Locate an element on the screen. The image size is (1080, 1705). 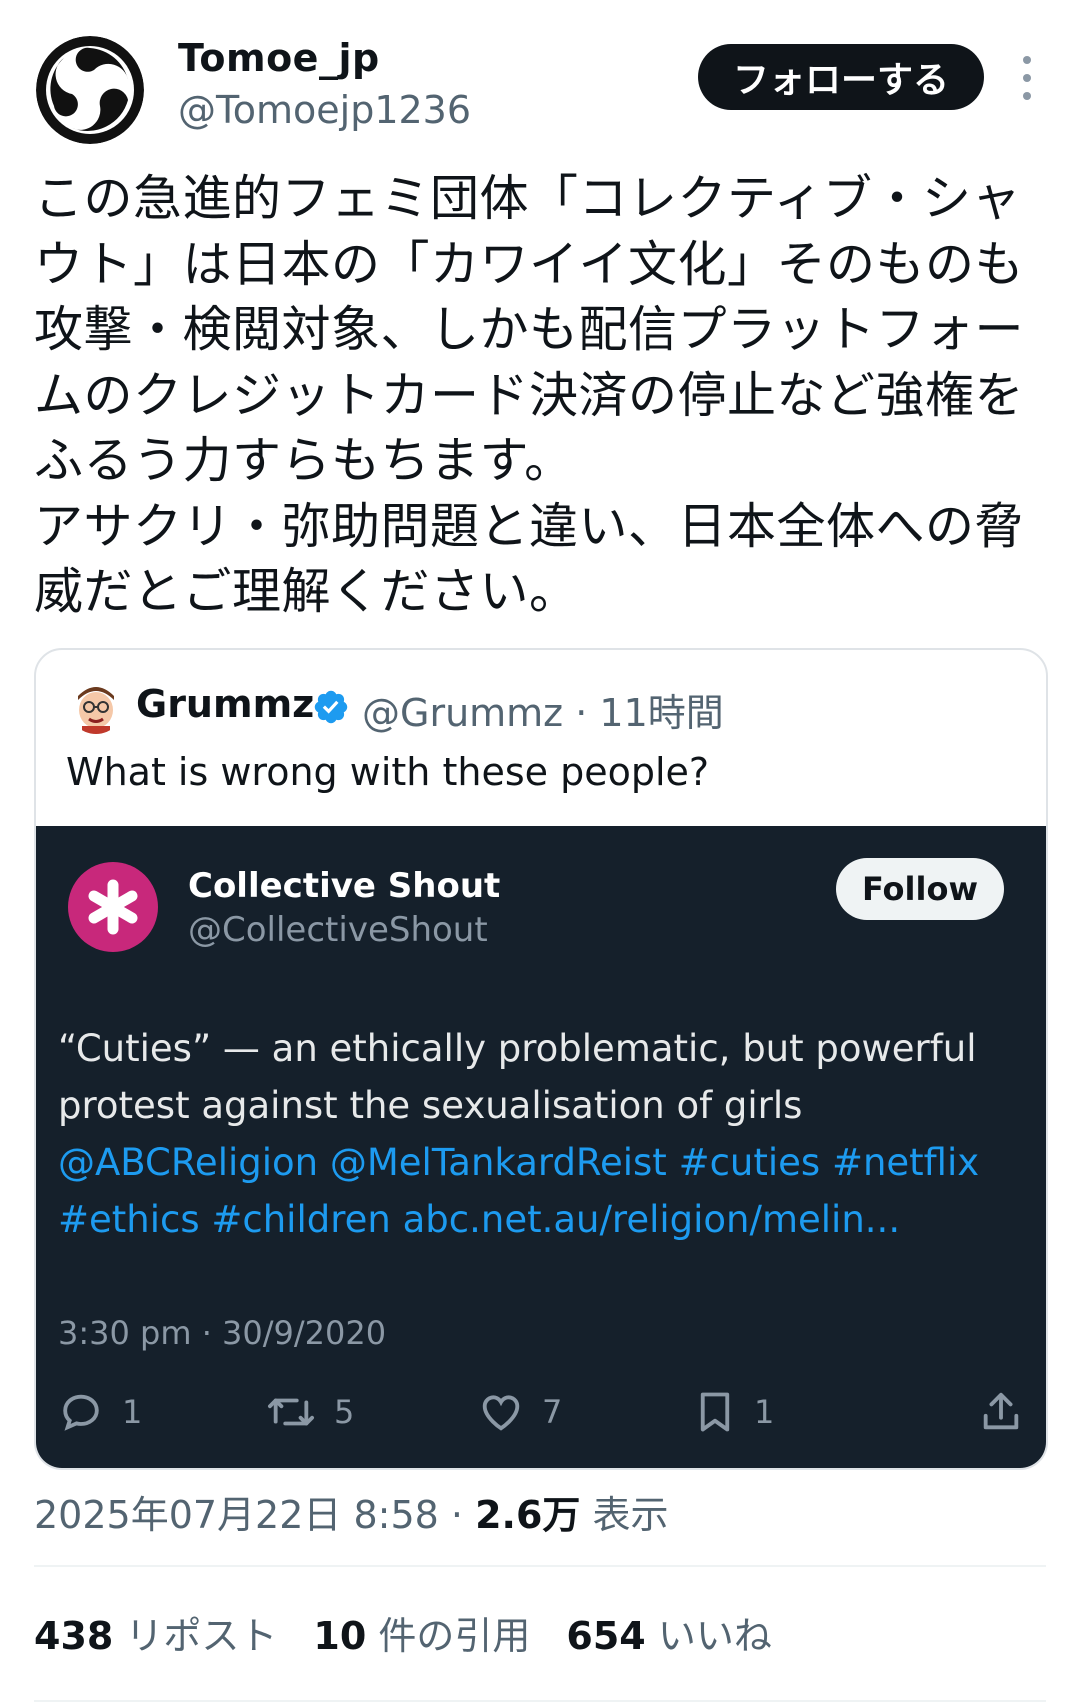
retweet-count: 5 is located at coordinates (344, 1412).